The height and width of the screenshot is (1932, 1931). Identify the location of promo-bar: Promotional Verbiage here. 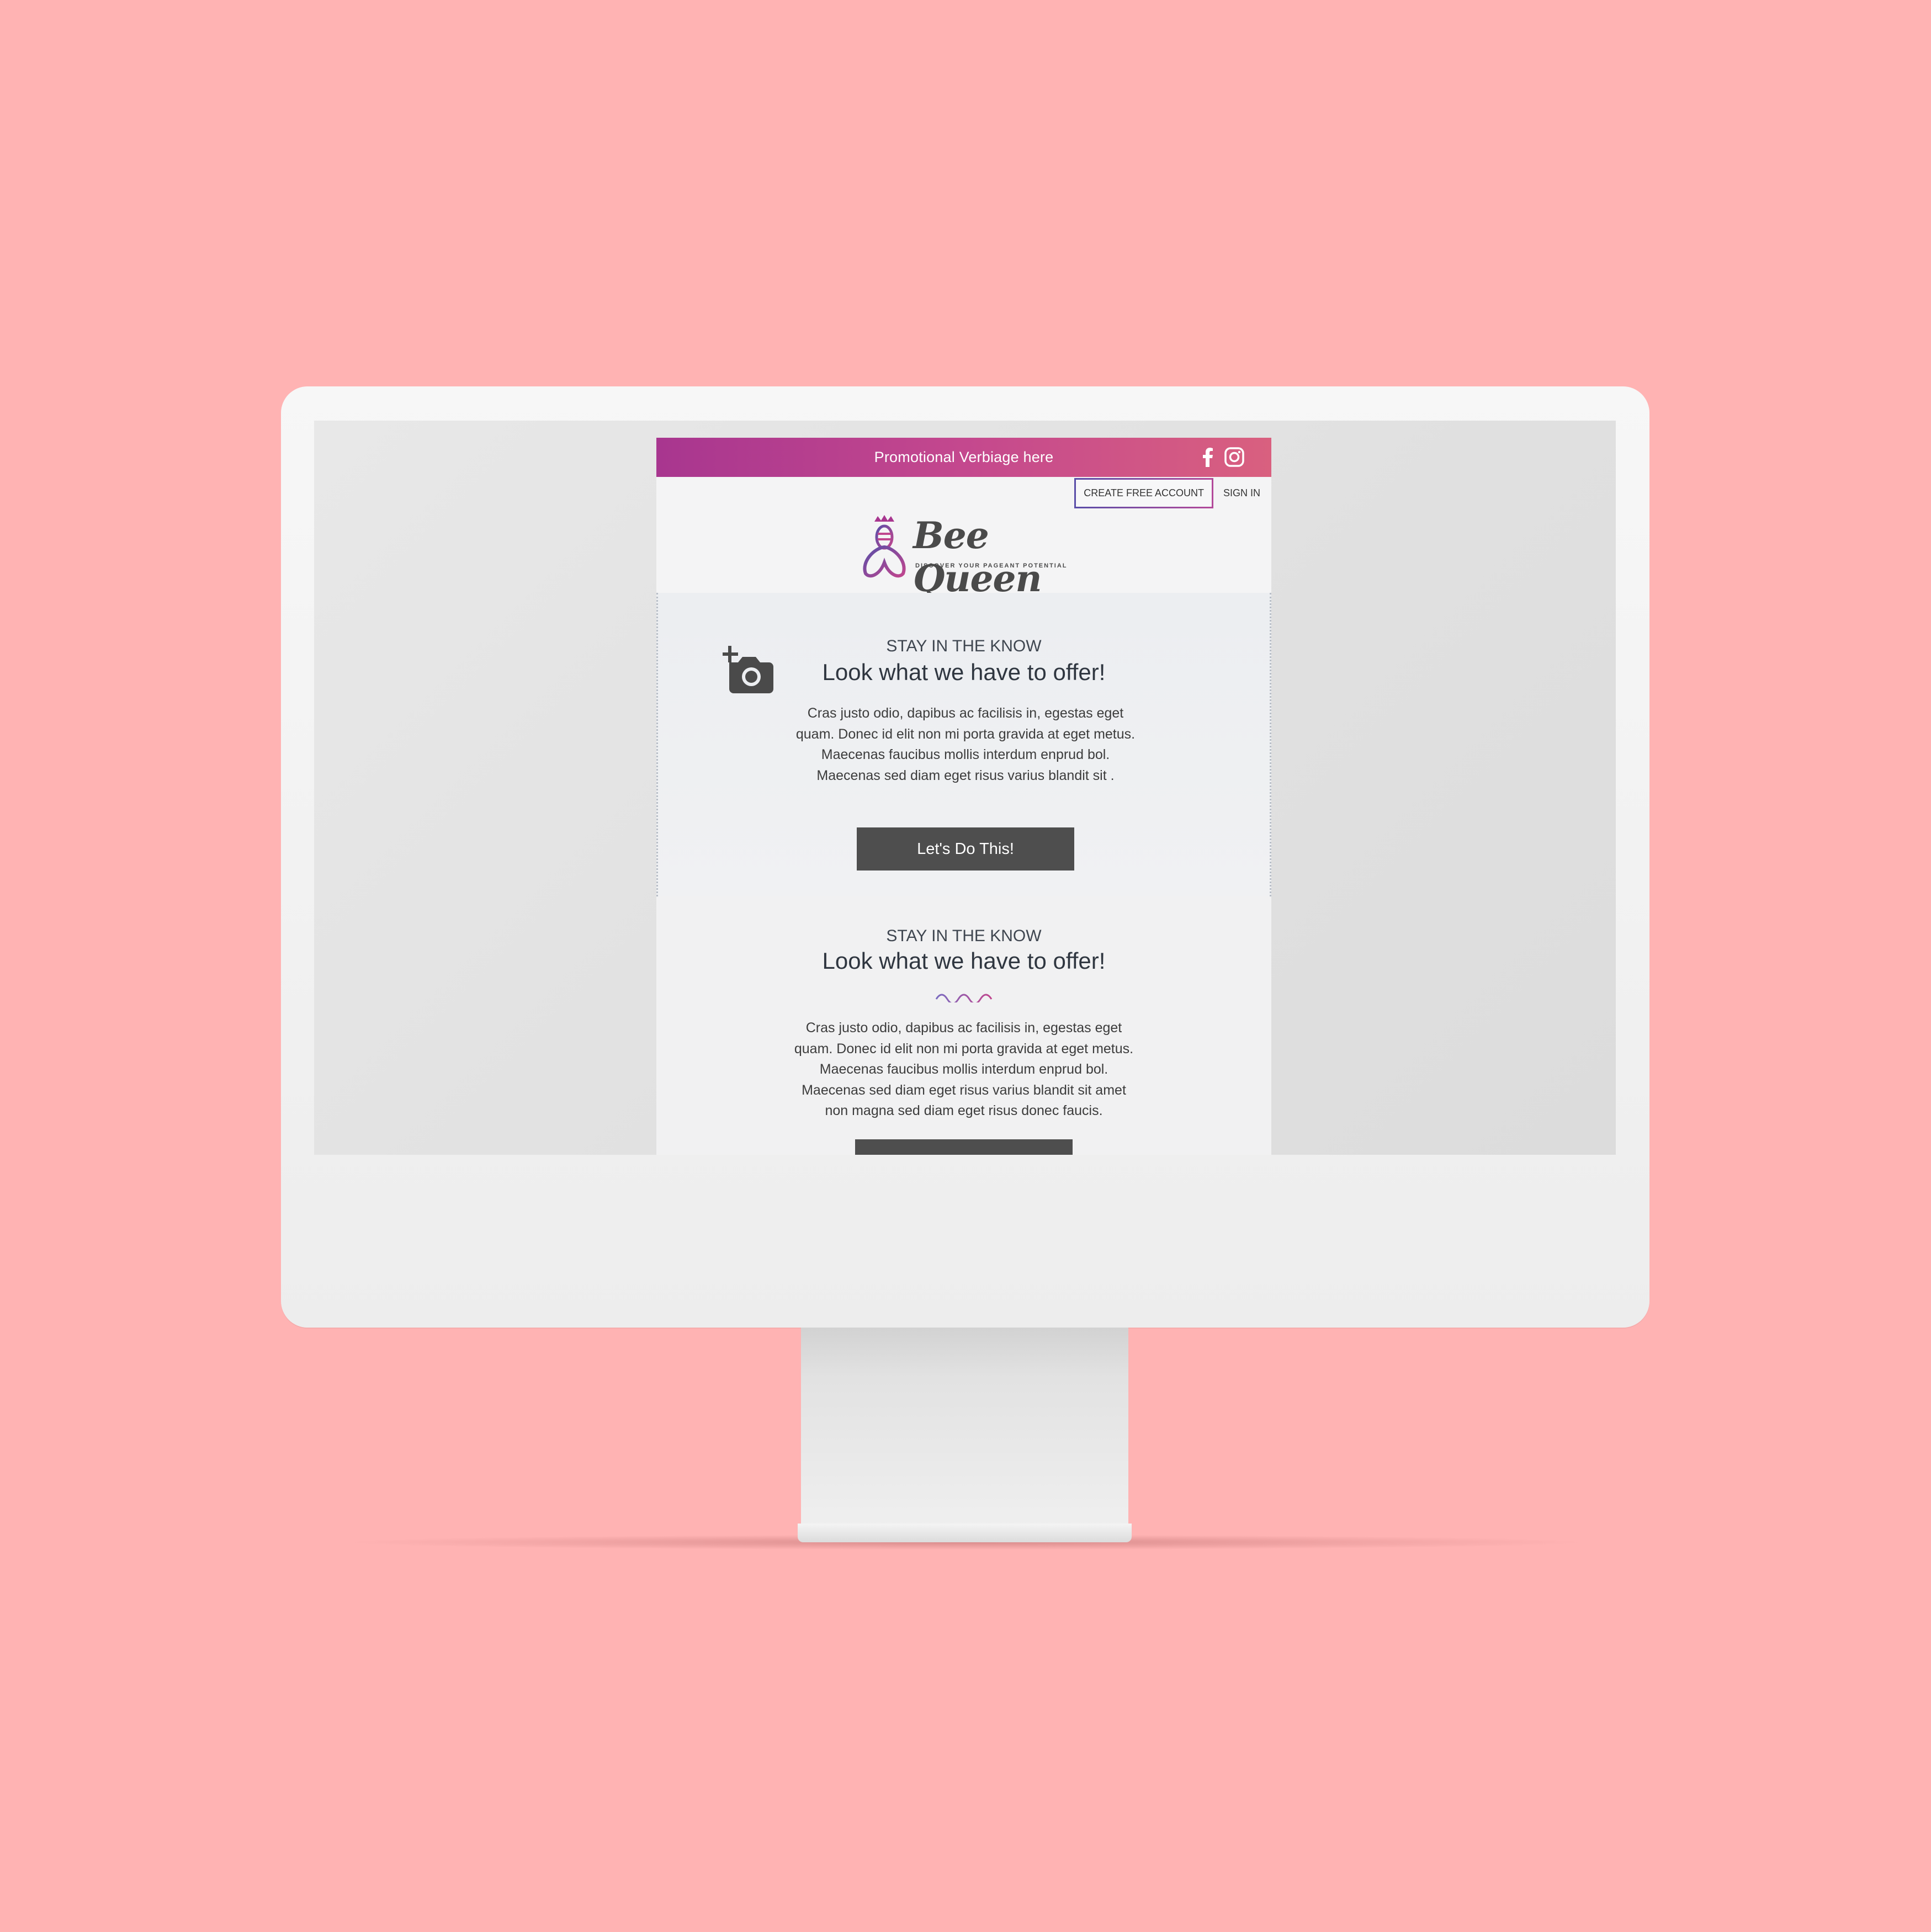
(963, 458).